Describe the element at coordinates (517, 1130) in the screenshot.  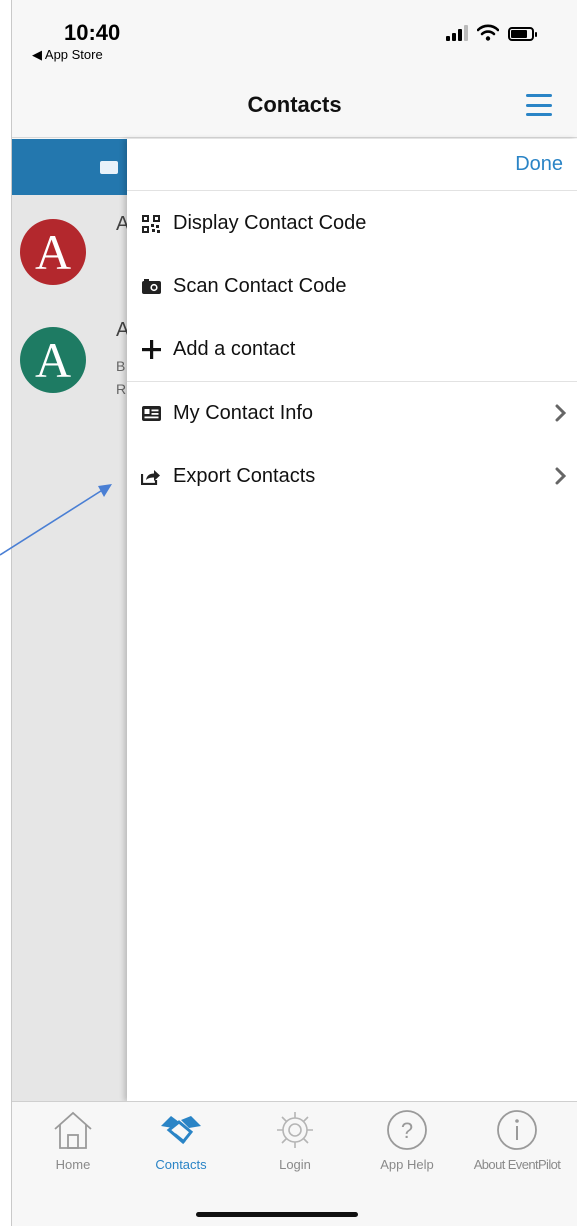
I see `info-circle-icon` at that location.